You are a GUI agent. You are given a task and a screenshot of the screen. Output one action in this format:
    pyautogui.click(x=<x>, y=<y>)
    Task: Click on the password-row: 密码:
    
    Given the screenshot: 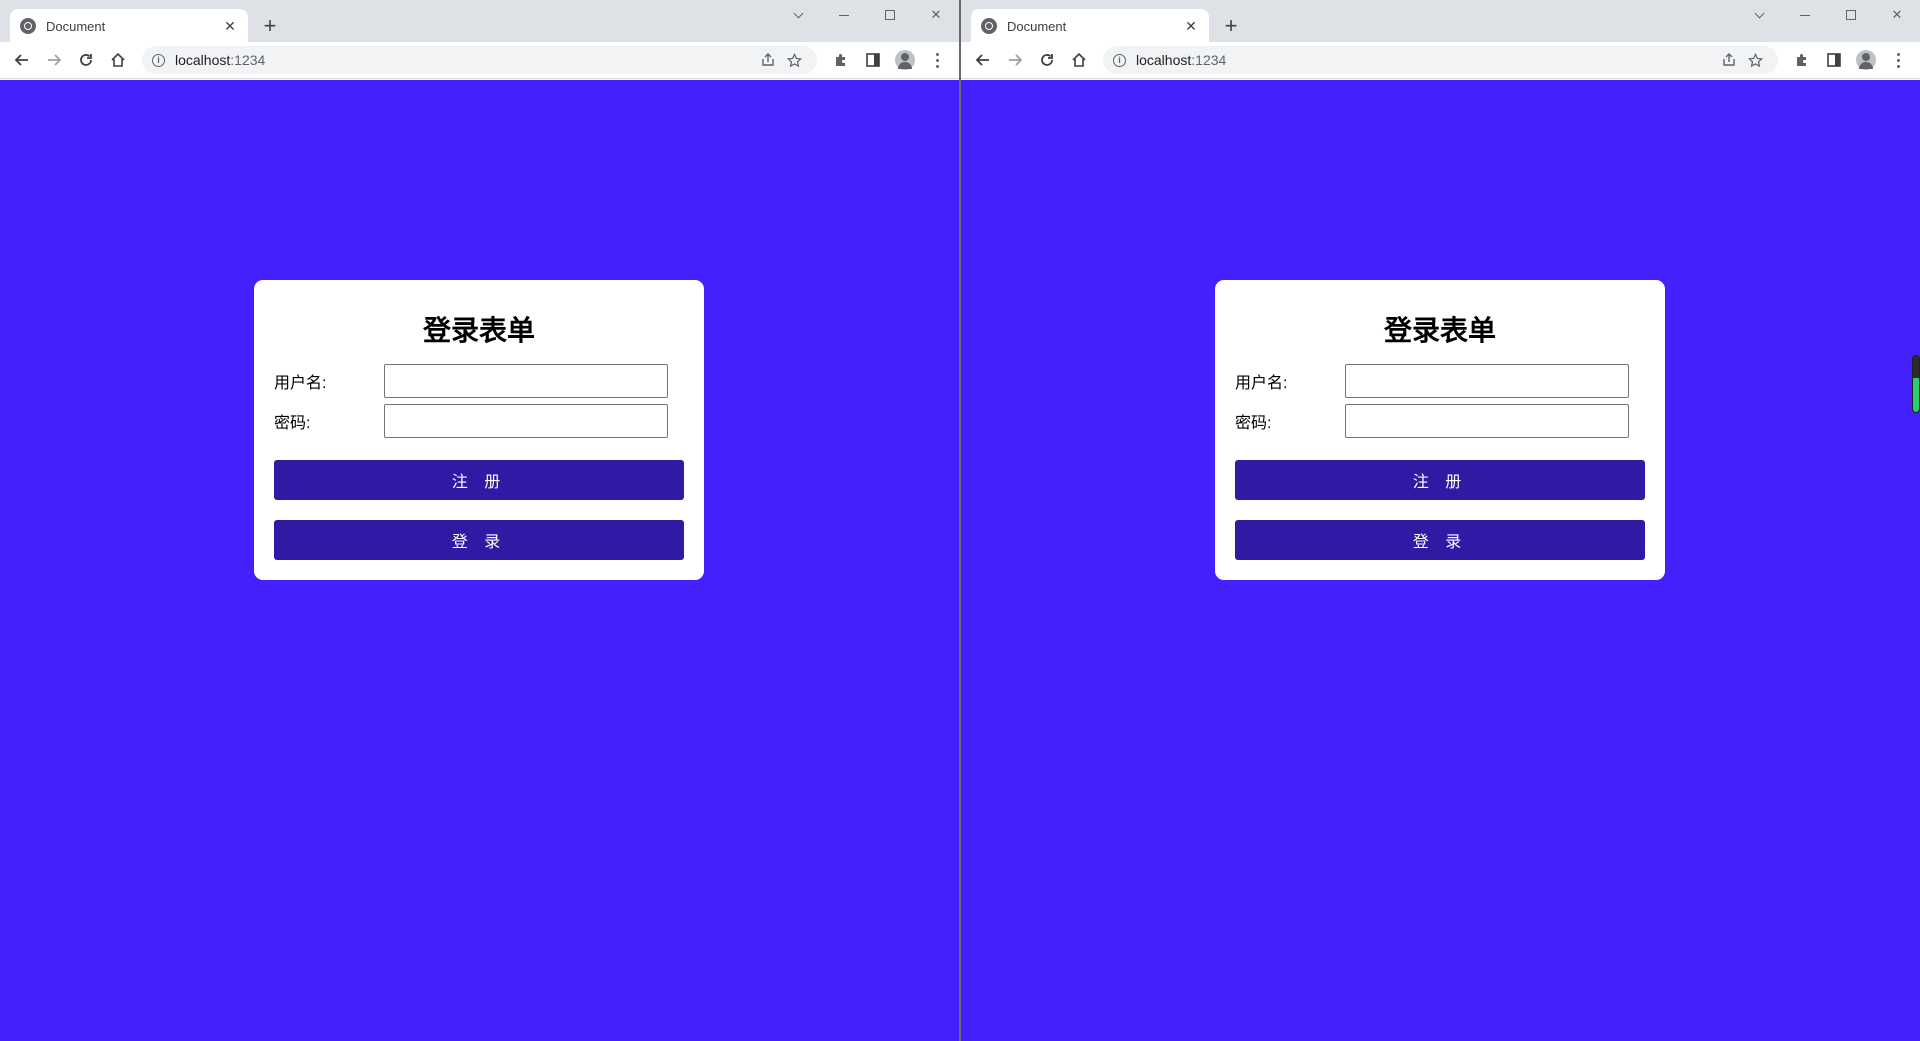 What is the action you would take?
    pyautogui.click(x=479, y=421)
    